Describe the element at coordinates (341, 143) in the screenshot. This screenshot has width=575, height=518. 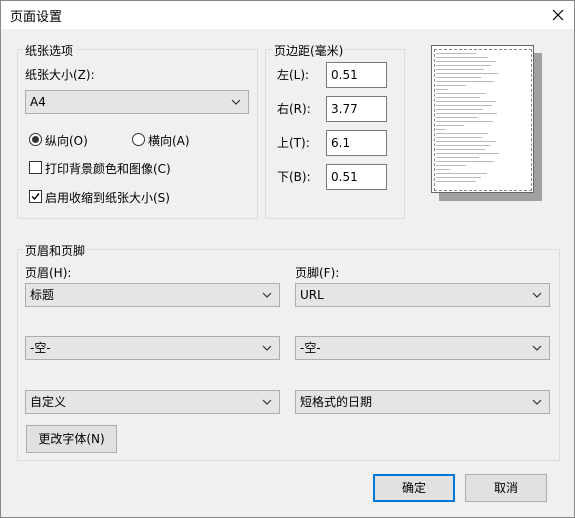
I see `margin-top-value: 6.1` at that location.